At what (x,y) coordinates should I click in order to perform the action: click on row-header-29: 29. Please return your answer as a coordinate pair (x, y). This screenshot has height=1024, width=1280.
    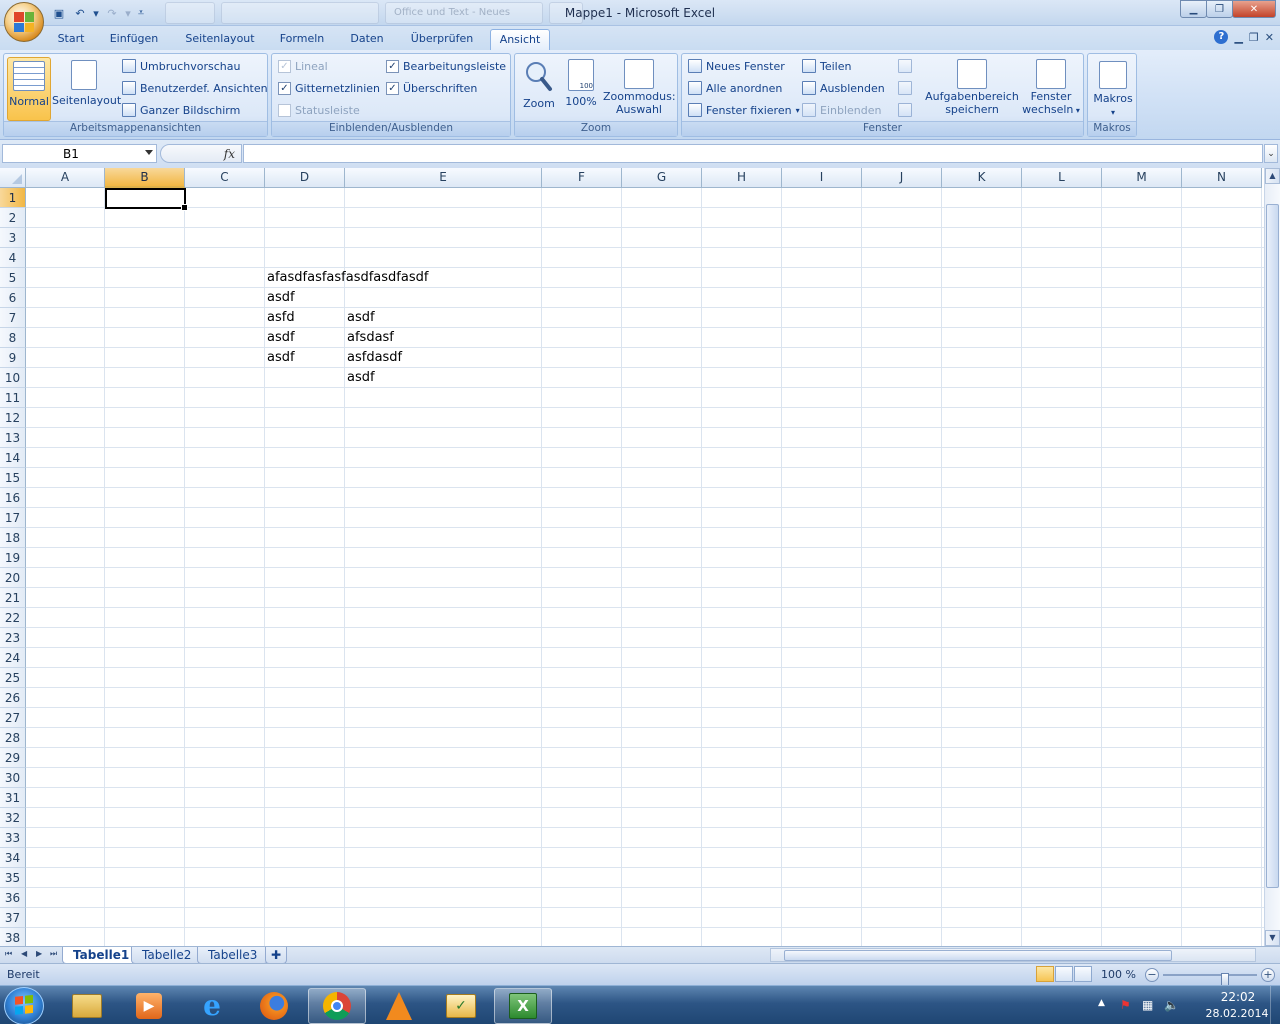
    Looking at the image, I should click on (13, 758).